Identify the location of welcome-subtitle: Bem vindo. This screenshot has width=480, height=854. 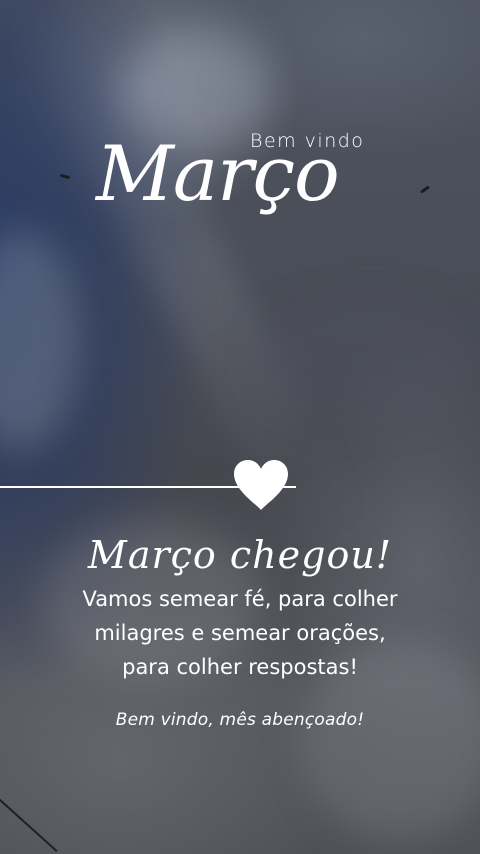
(307, 141).